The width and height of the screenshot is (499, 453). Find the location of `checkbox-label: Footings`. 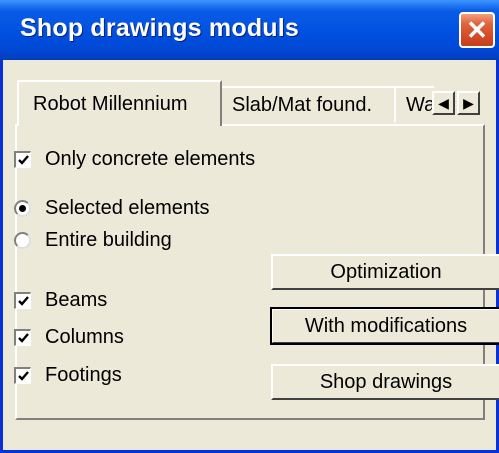

checkbox-label: Footings is located at coordinates (83, 375).